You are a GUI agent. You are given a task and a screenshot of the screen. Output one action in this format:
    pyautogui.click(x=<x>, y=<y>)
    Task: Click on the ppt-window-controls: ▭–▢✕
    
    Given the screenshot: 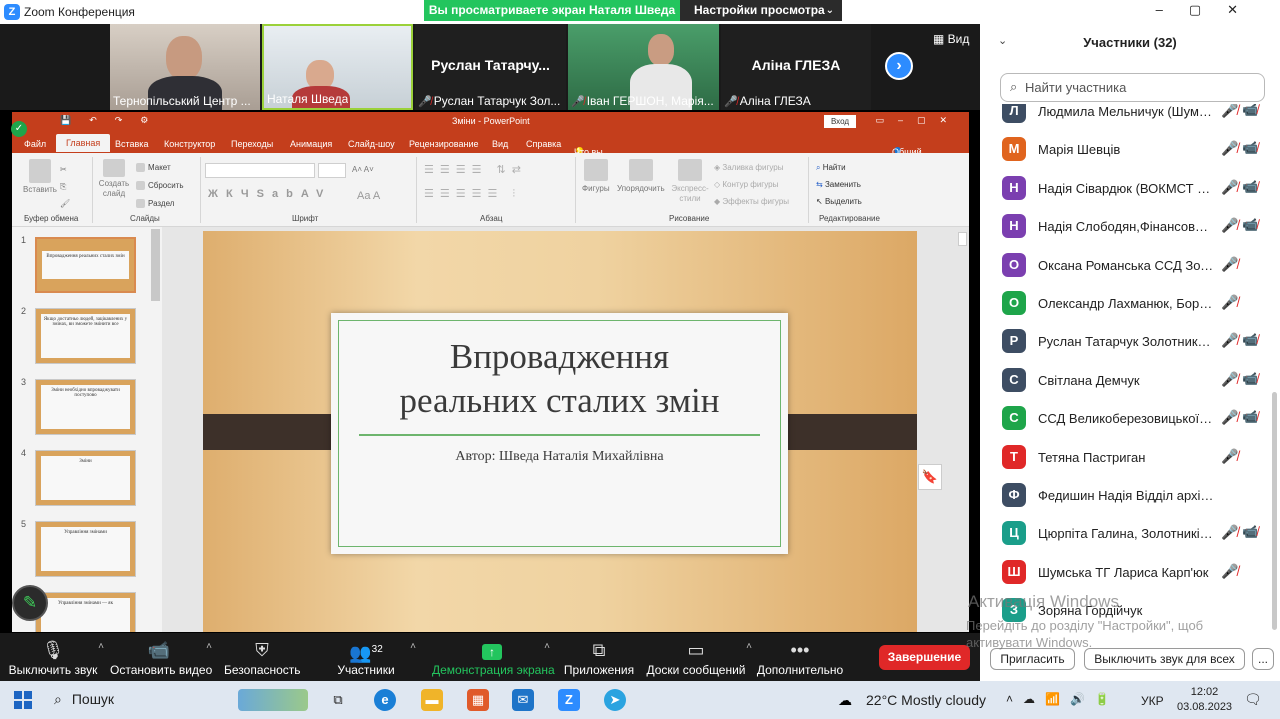 What is the action you would take?
    pyautogui.click(x=918, y=120)
    